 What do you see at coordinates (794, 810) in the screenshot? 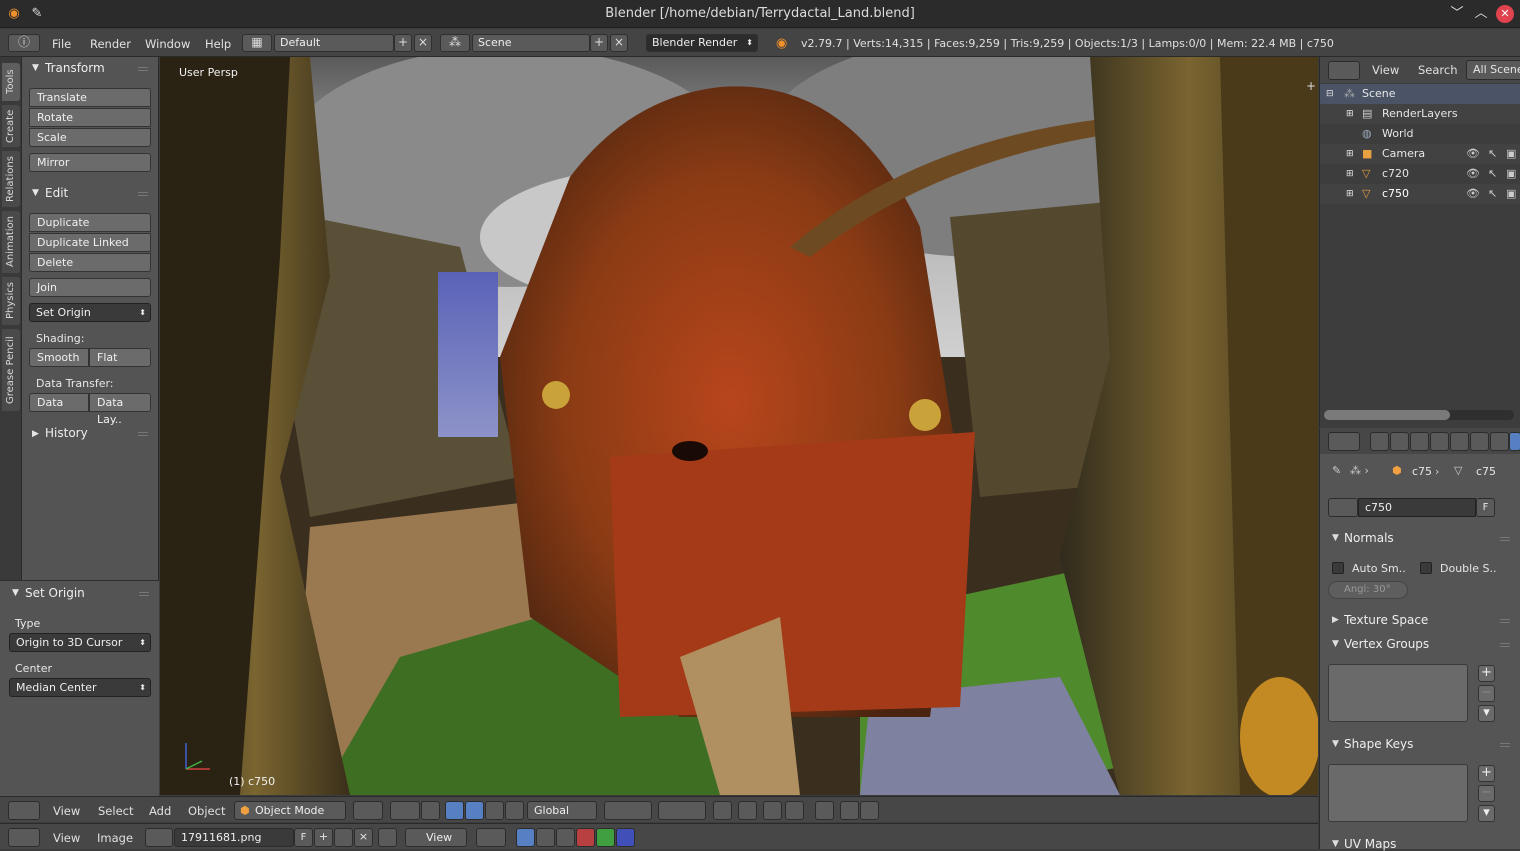
I see `snap-element-icon` at bounding box center [794, 810].